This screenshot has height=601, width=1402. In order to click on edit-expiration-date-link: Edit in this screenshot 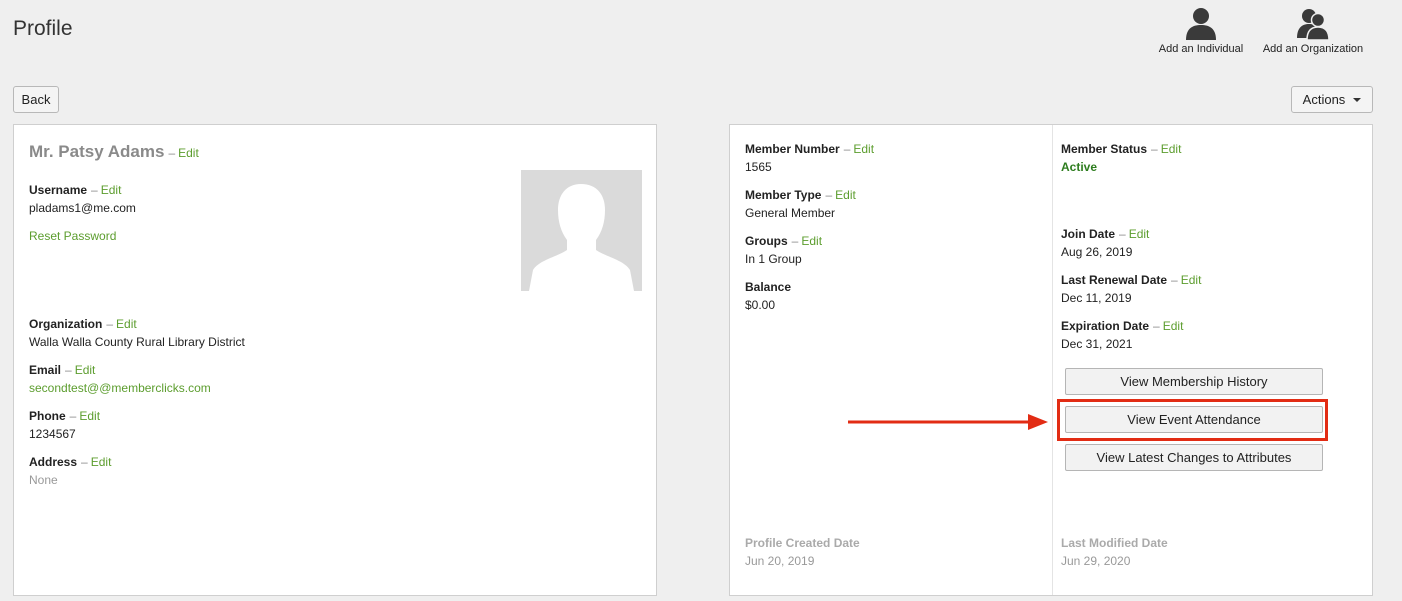, I will do `click(1173, 326)`.